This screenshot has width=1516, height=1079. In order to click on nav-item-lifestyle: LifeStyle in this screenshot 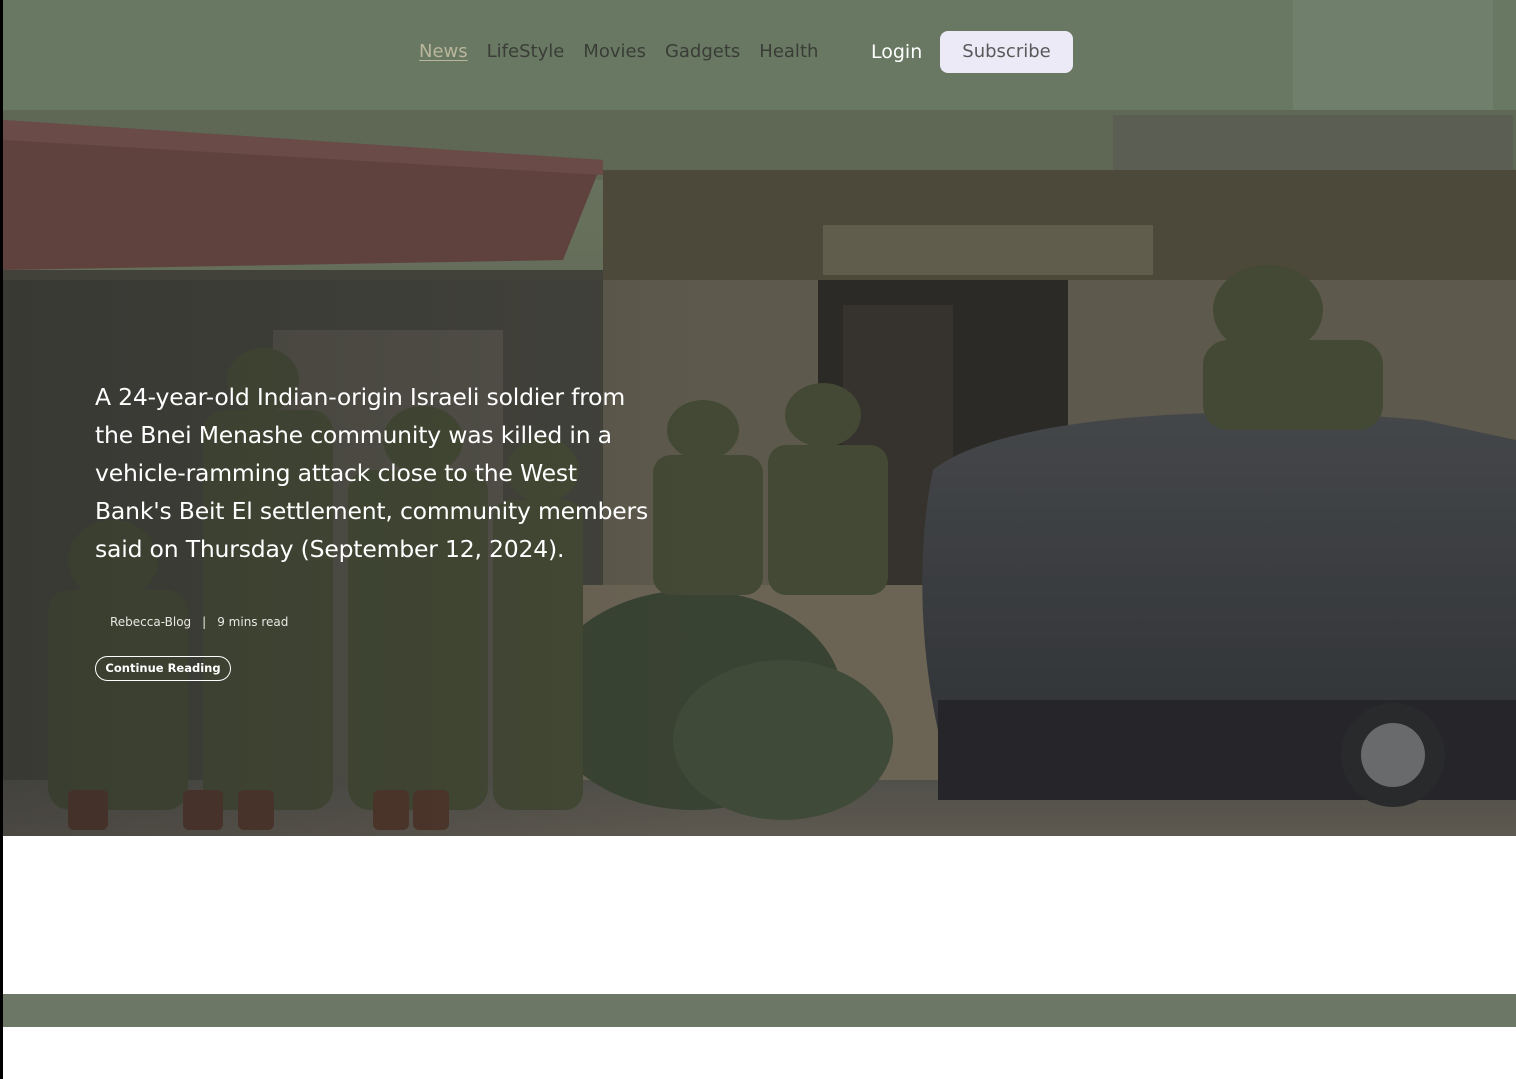, I will do `click(526, 52)`.